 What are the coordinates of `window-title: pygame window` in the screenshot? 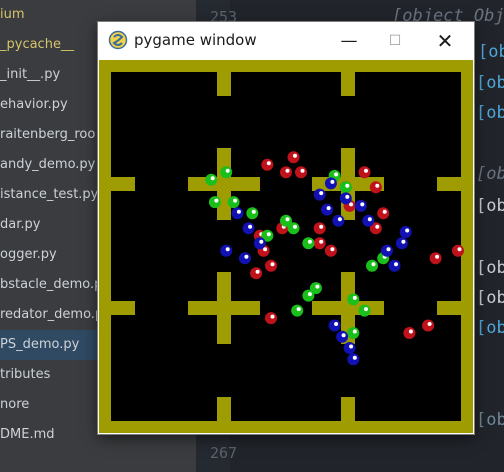 It's located at (195, 40).